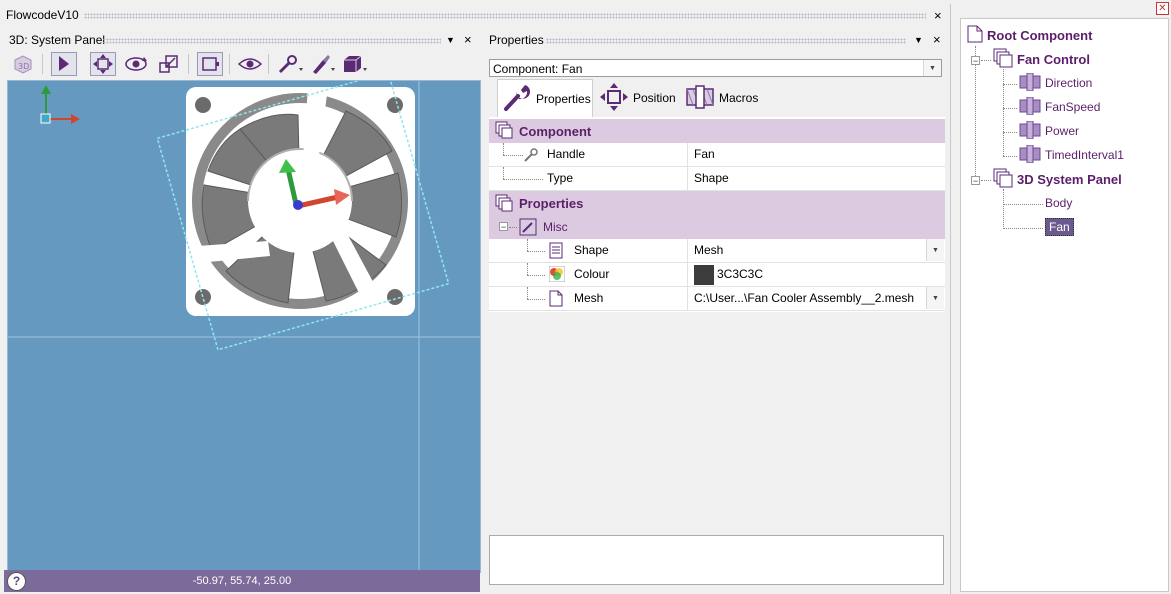 This screenshot has width=1171, height=594. I want to click on tree-item-power: Power, so click(1049, 131).